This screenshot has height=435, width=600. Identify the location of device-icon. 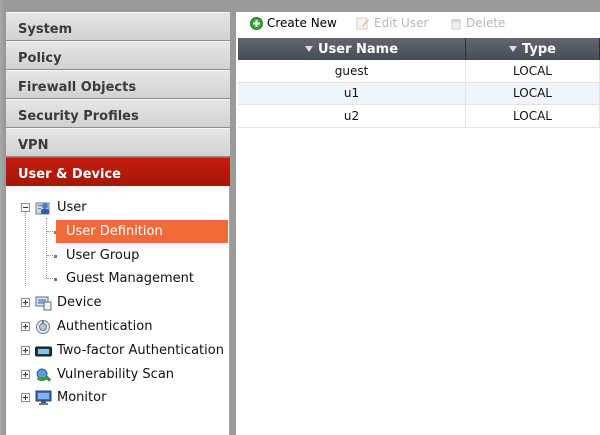
(43, 303).